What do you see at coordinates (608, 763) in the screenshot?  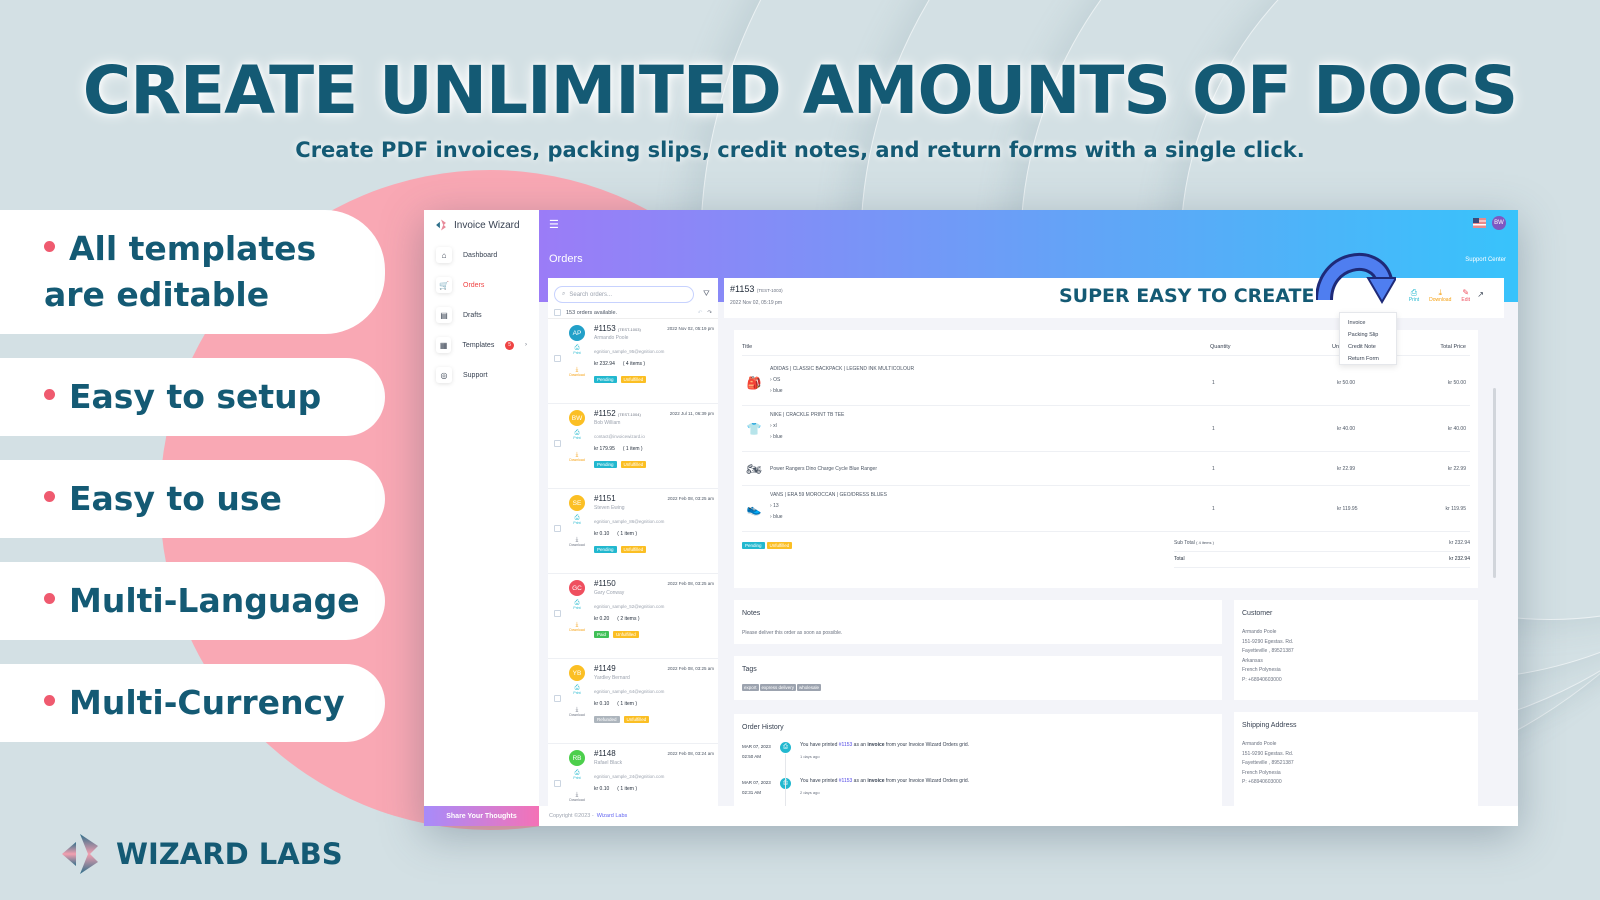 I see `customer-name: Rafael Black` at bounding box center [608, 763].